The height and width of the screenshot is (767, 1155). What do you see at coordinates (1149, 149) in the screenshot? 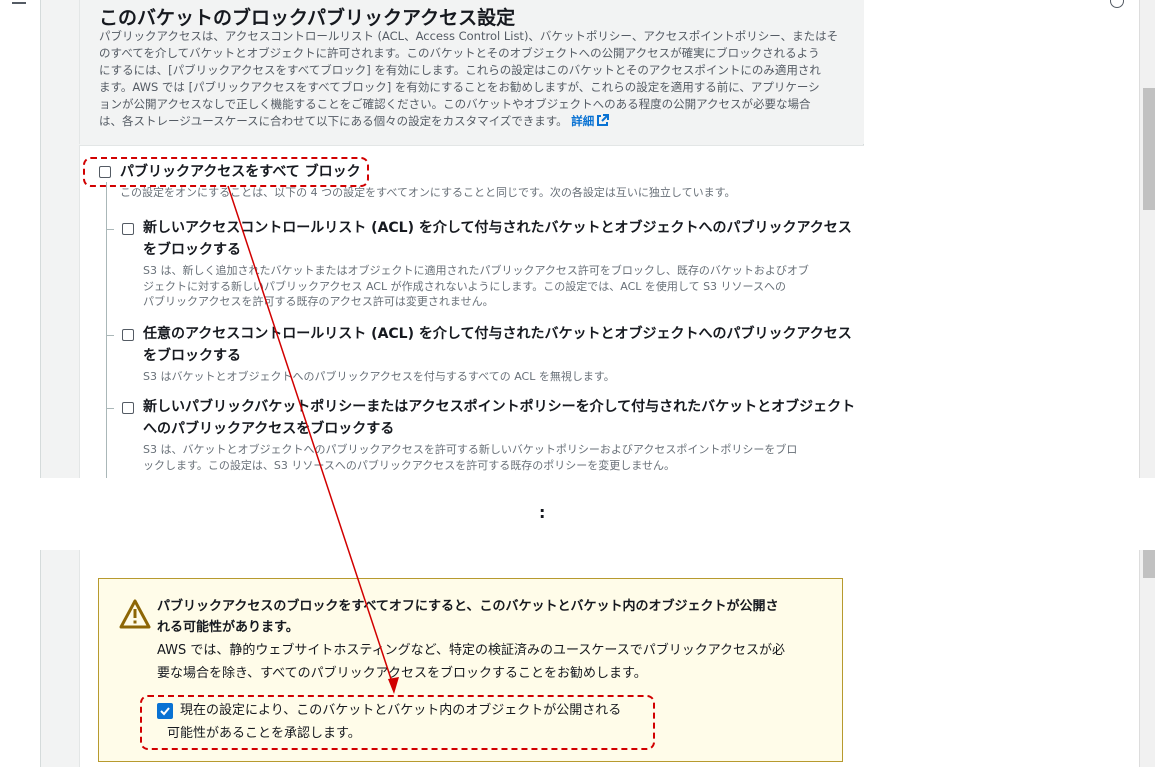
I see `scrollbar-thumb-top` at bounding box center [1149, 149].